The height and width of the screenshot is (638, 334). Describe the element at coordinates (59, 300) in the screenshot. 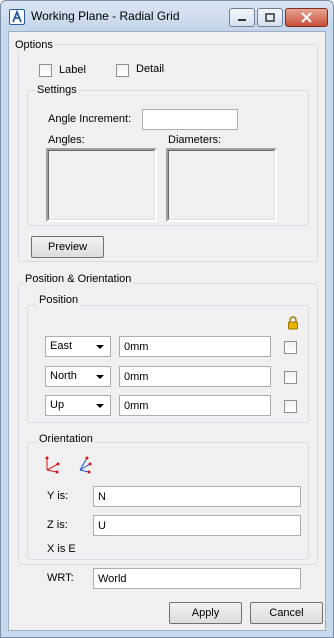

I see `position-group-label: Position` at that location.